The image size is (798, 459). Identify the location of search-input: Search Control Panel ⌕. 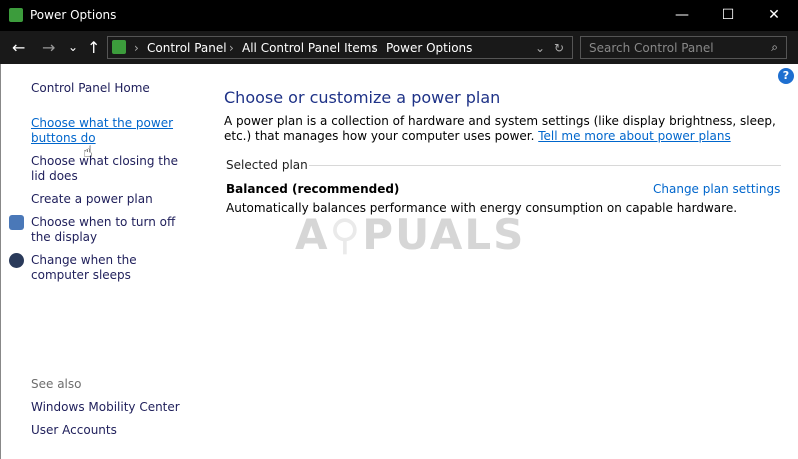
(683, 47).